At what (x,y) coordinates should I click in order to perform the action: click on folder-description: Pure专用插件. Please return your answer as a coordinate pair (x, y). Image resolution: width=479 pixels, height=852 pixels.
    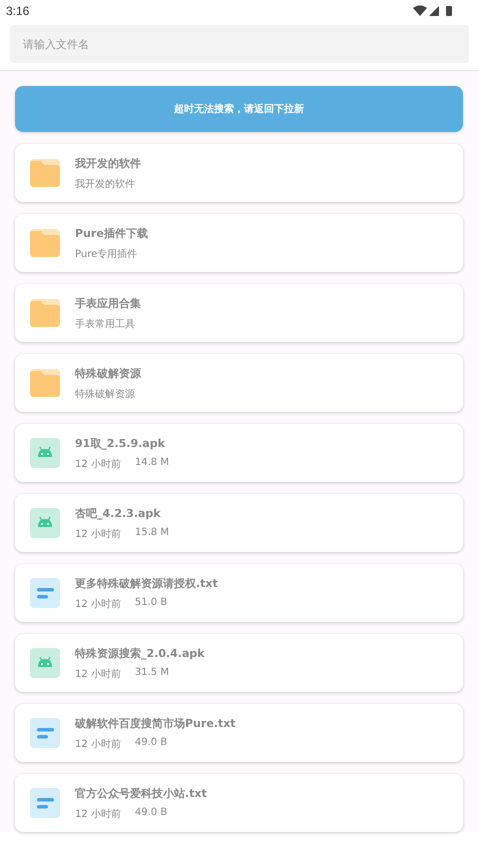
    Looking at the image, I should click on (106, 254).